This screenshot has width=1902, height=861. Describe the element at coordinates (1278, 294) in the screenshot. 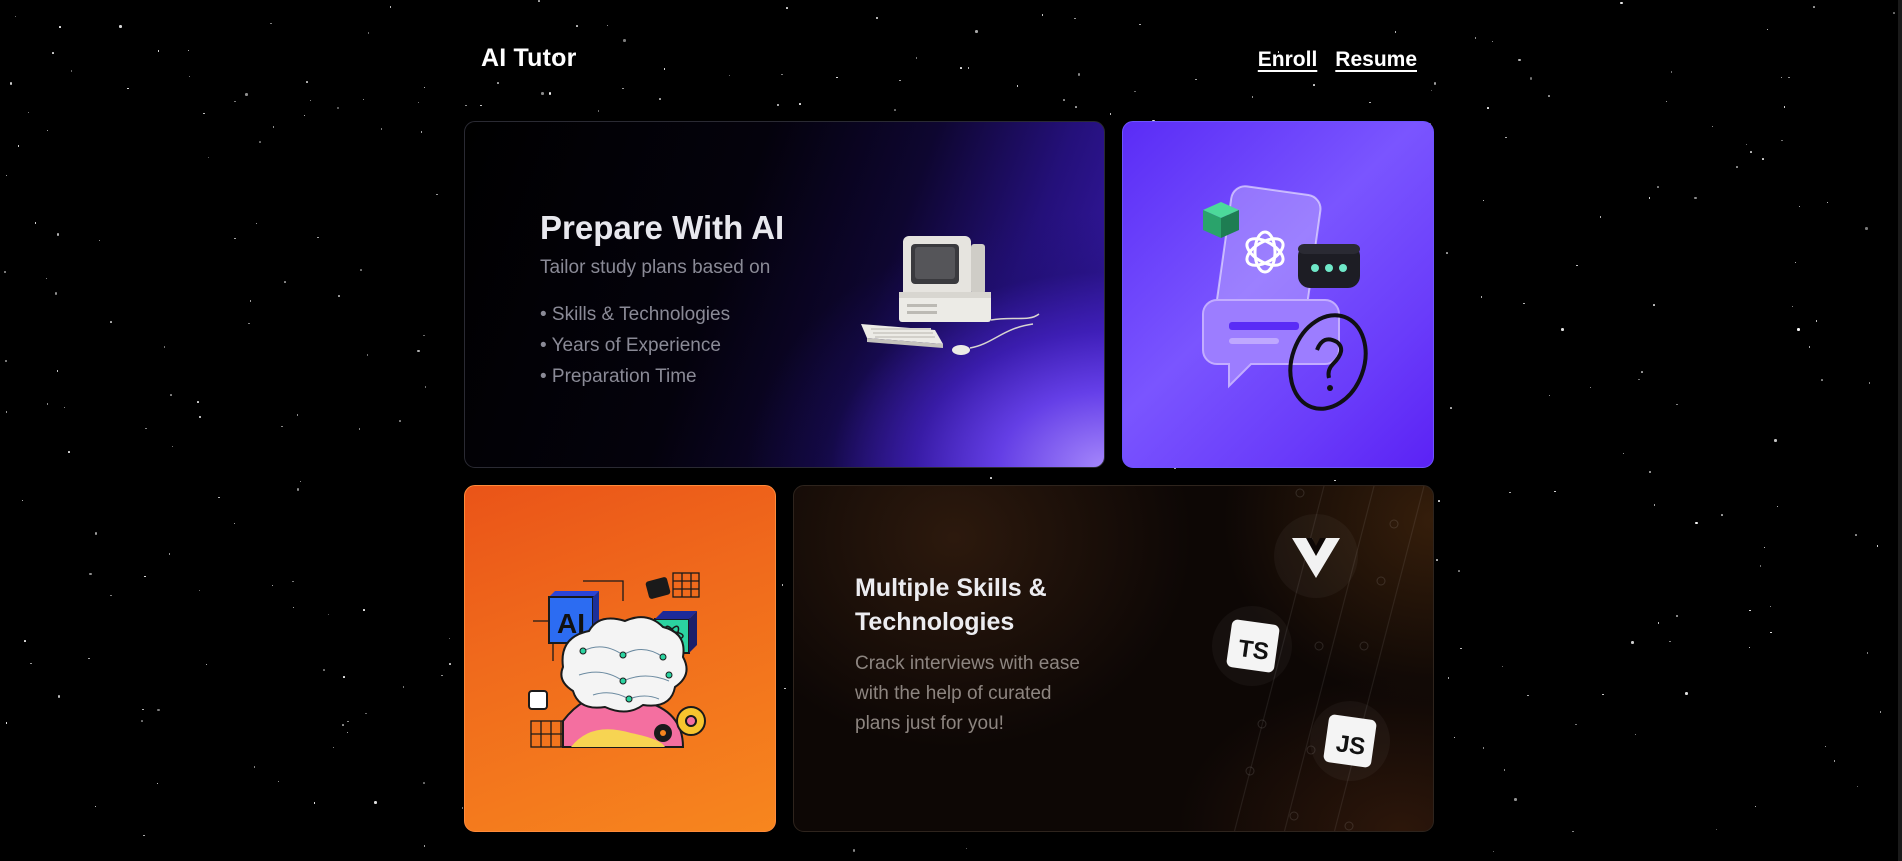

I see `chatgpt-card` at that location.